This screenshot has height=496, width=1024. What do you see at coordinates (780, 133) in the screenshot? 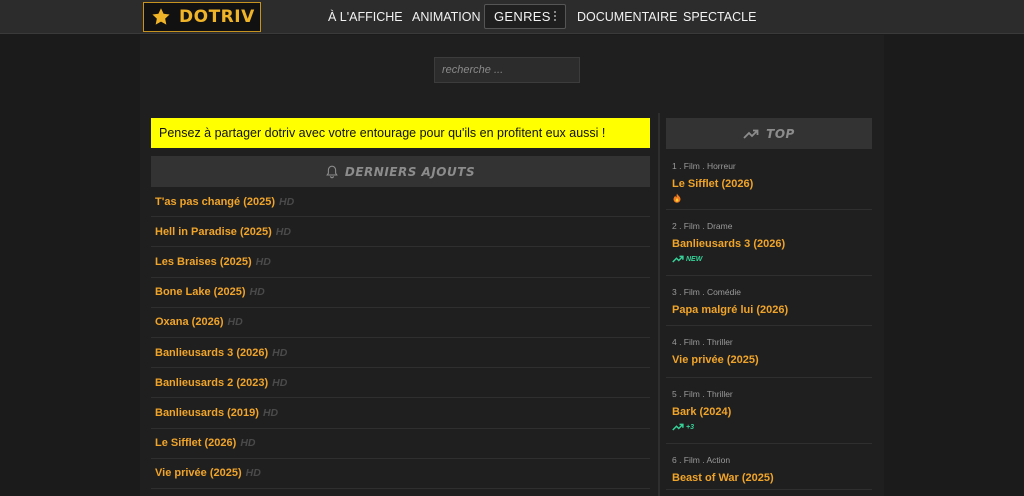
I see `top-section-title: TOP` at bounding box center [780, 133].